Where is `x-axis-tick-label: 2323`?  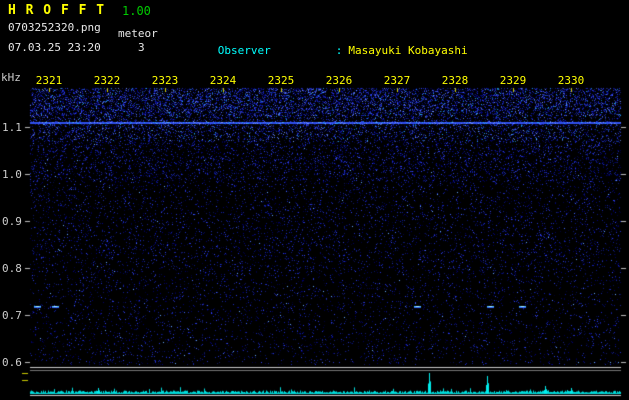 x-axis-tick-label: 2323 is located at coordinates (165, 80).